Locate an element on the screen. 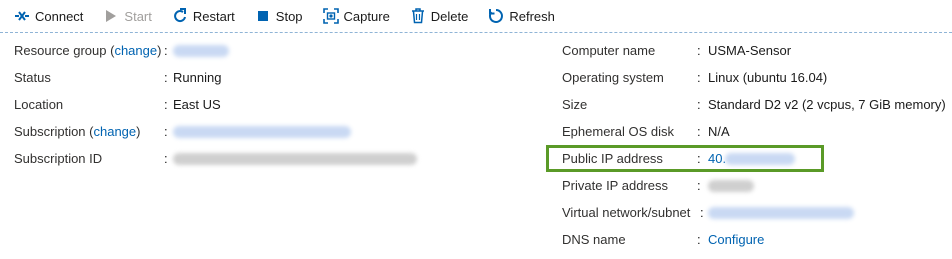 The height and width of the screenshot is (259, 952). resource-group-value-redacted is located at coordinates (201, 51).